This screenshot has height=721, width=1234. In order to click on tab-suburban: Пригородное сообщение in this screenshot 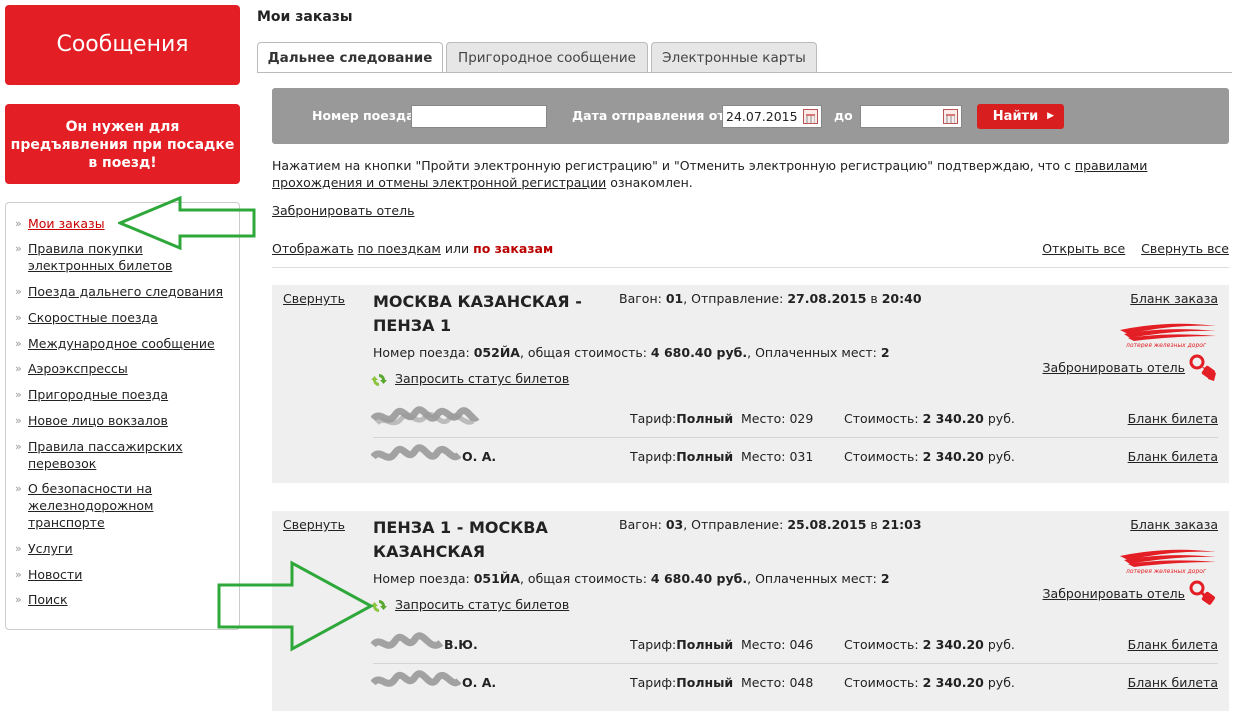, I will do `click(547, 57)`.